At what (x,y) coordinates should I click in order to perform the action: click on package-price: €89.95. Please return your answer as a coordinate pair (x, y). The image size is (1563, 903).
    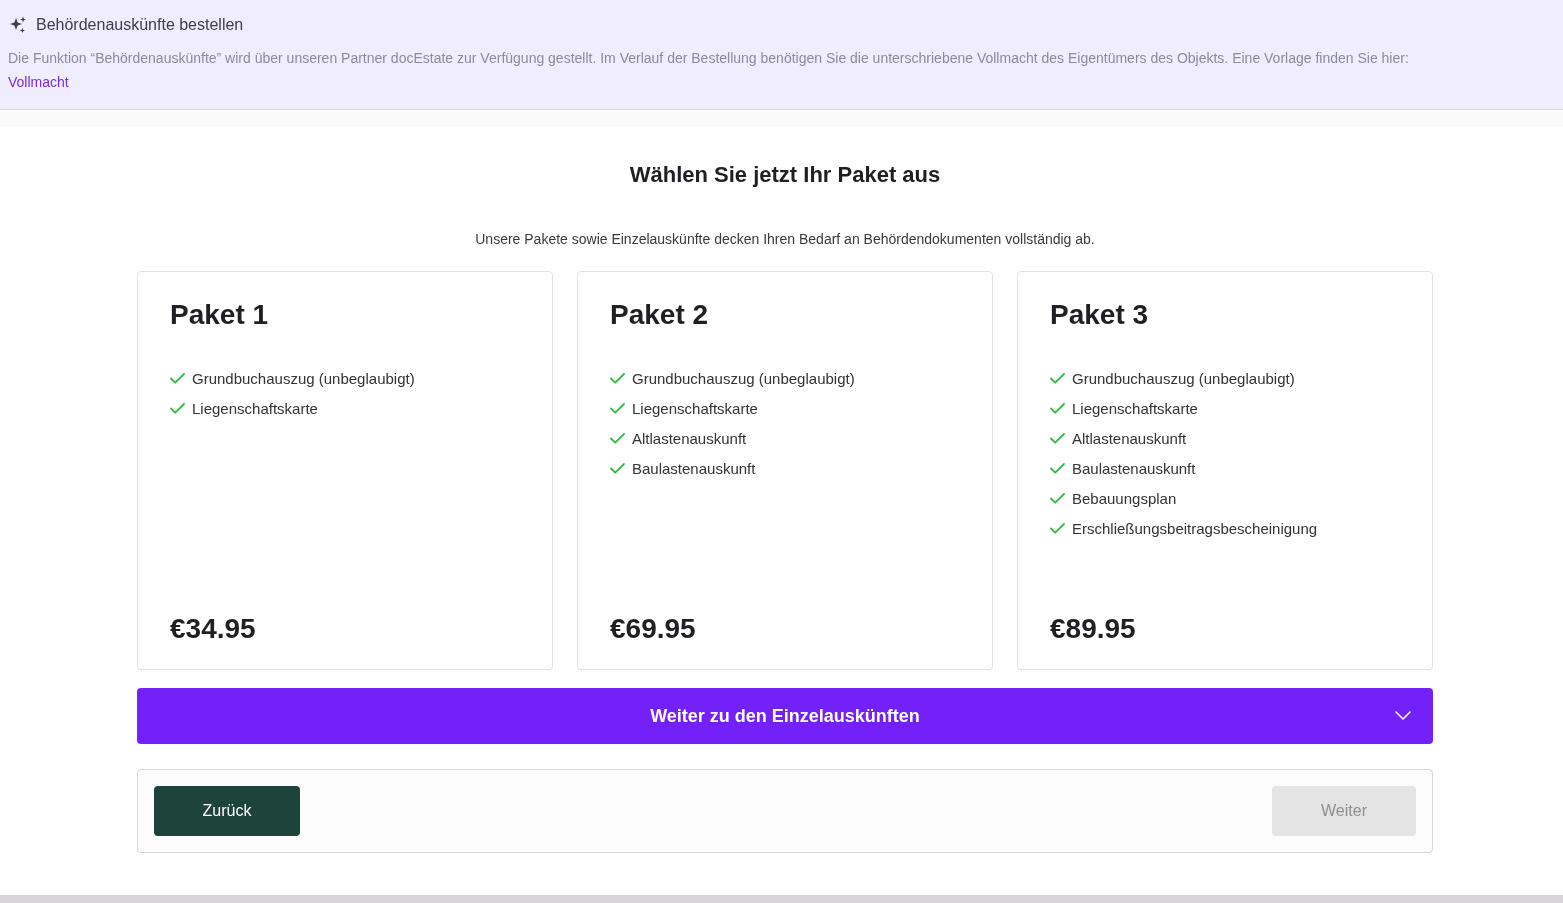
    Looking at the image, I should click on (1093, 629).